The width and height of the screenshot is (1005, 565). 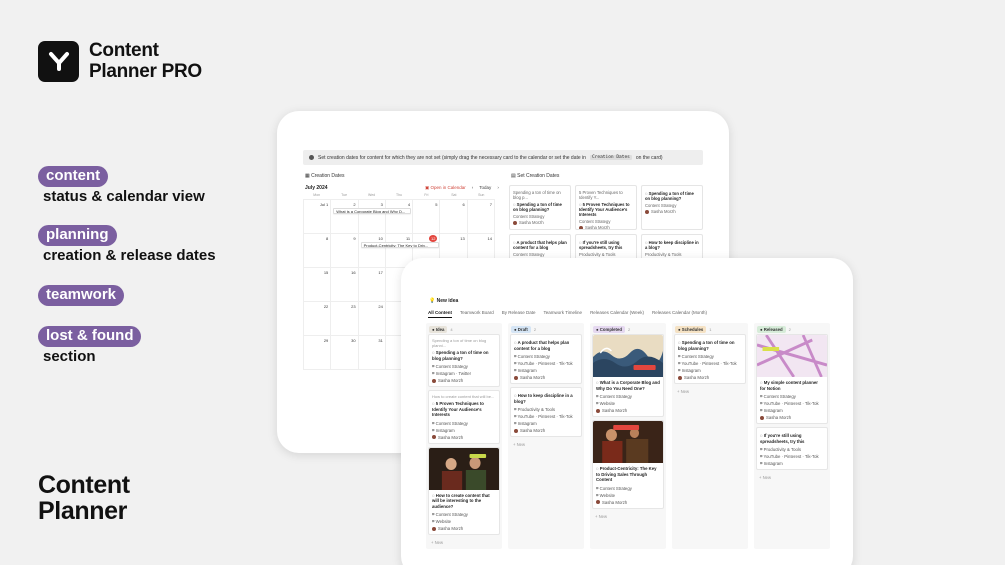 I want to click on day-number: 10, so click(x=380, y=238).